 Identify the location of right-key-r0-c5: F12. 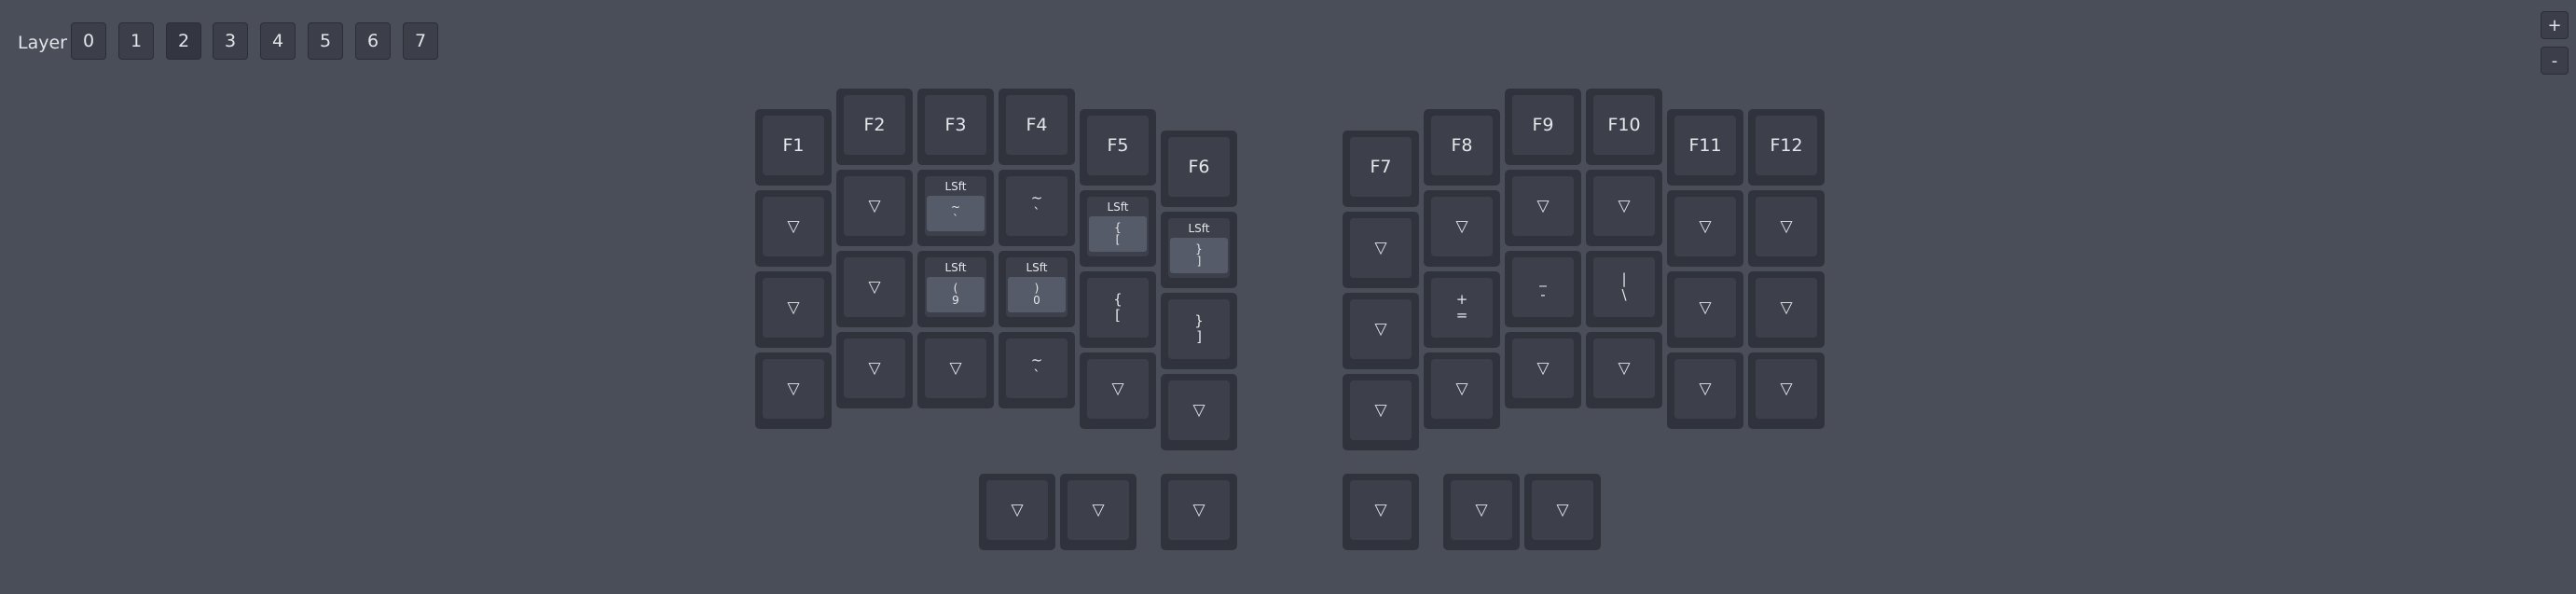
(1787, 147).